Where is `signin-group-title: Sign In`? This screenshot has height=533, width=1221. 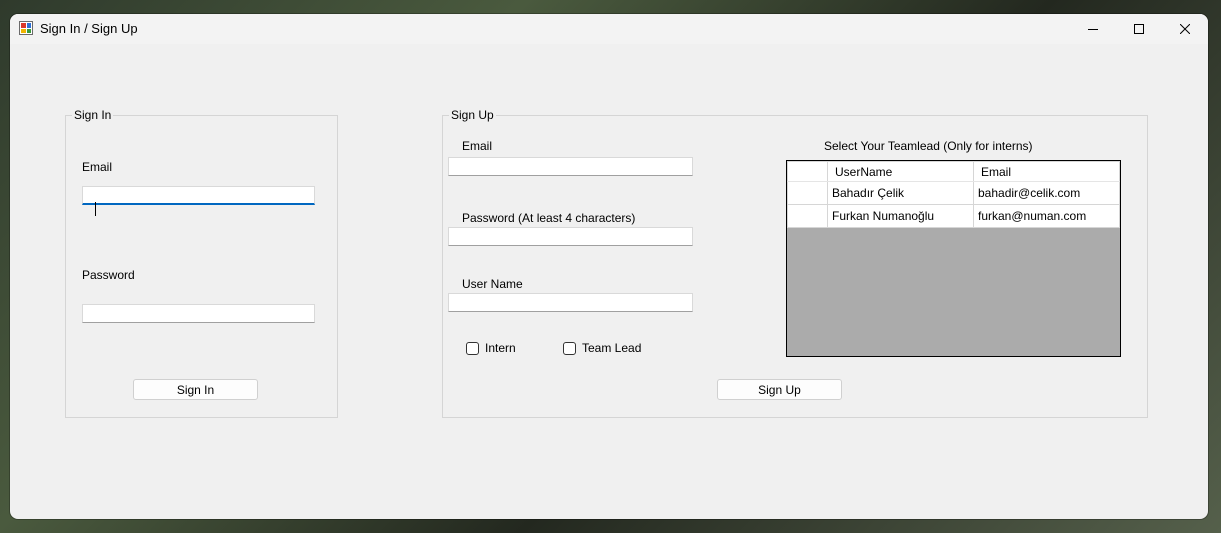
signin-group-title: Sign In is located at coordinates (93, 115).